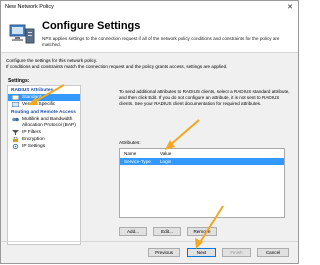 The height and width of the screenshot is (265, 320). I want to click on nav-item-vendor-specific: Vendor Specific, so click(44, 104).